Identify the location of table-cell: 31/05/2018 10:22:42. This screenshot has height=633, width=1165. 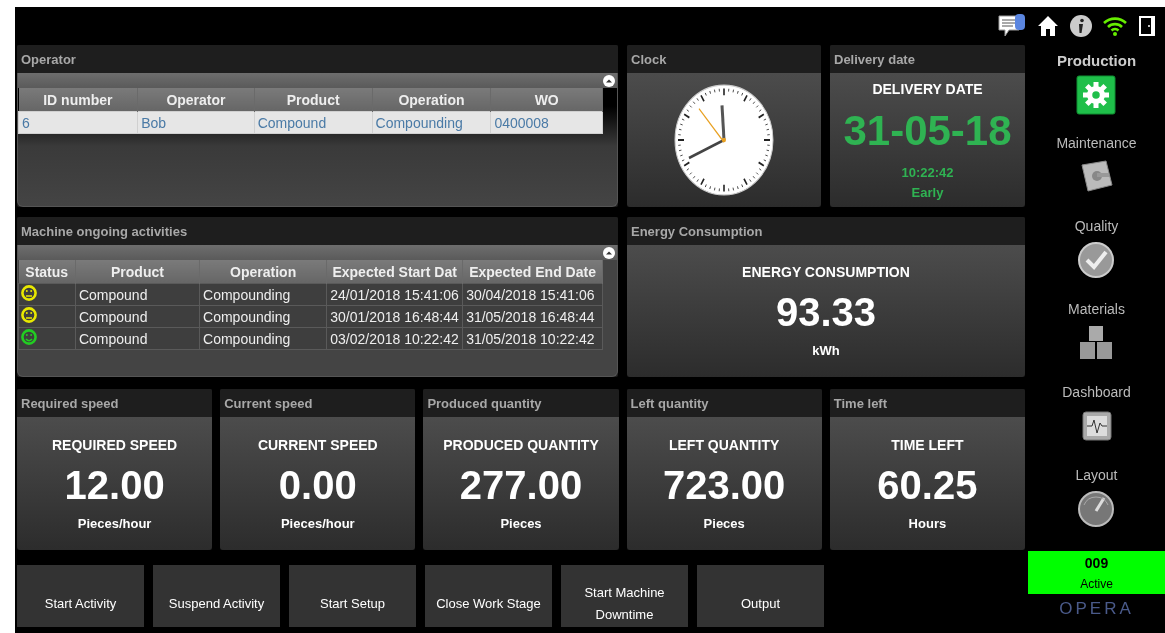
(532, 338).